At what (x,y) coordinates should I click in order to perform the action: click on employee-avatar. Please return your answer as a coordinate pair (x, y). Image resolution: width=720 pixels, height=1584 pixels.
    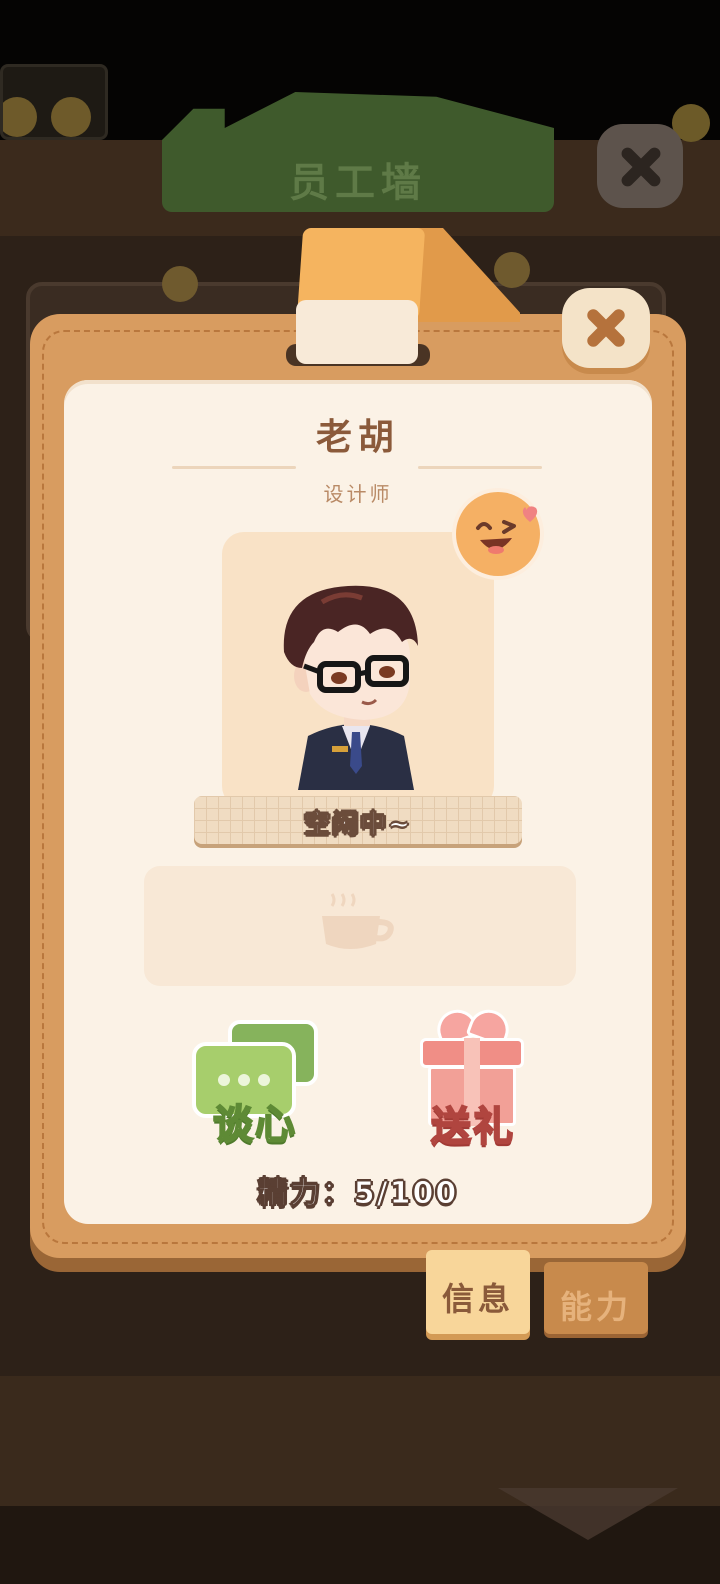
    Looking at the image, I should click on (356, 683).